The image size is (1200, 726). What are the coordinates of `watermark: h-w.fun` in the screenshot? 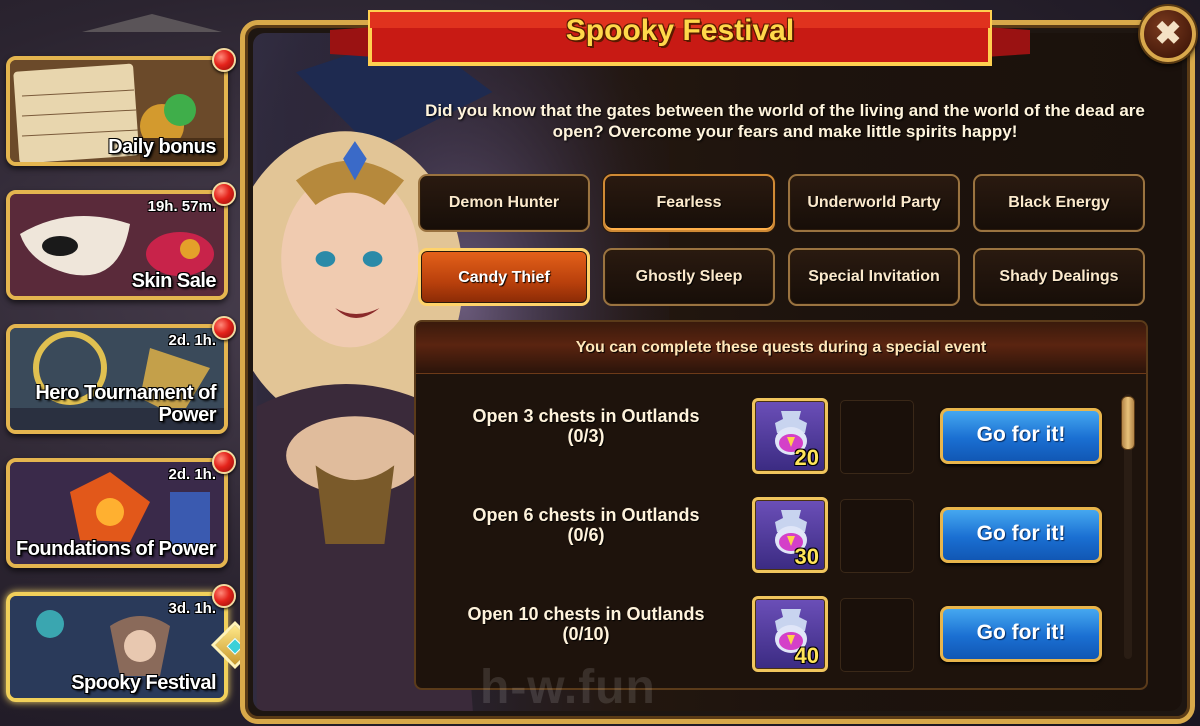 It's located at (568, 687).